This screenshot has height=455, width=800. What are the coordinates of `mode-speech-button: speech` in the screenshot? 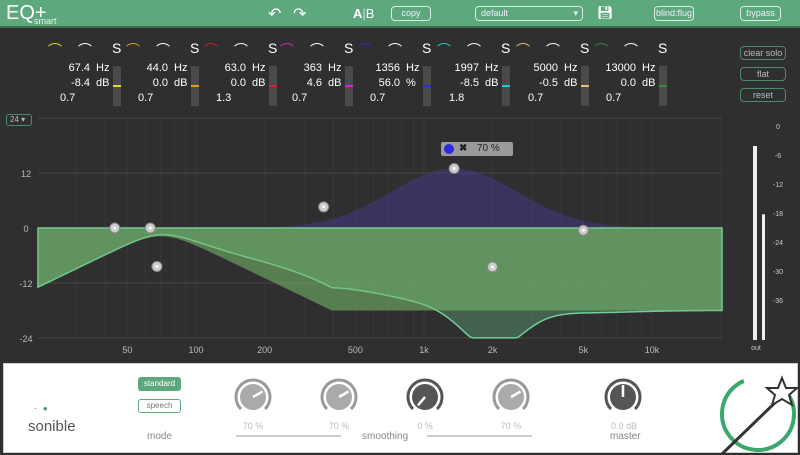 It's located at (159, 406).